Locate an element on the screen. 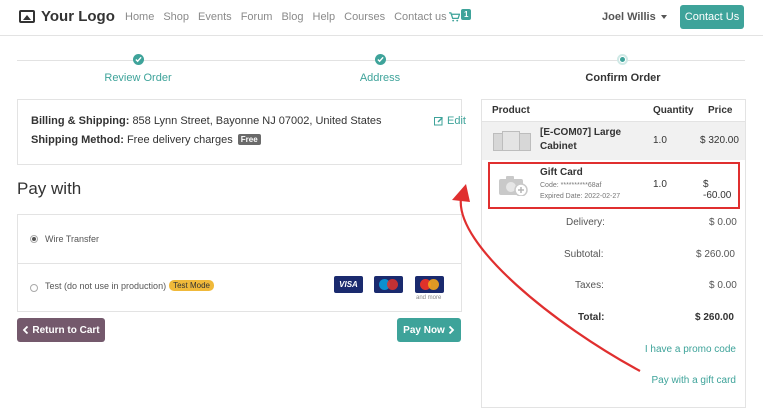 This screenshot has width=763, height=418. return-to-cart-button: Return to Cart is located at coordinates (61, 330).